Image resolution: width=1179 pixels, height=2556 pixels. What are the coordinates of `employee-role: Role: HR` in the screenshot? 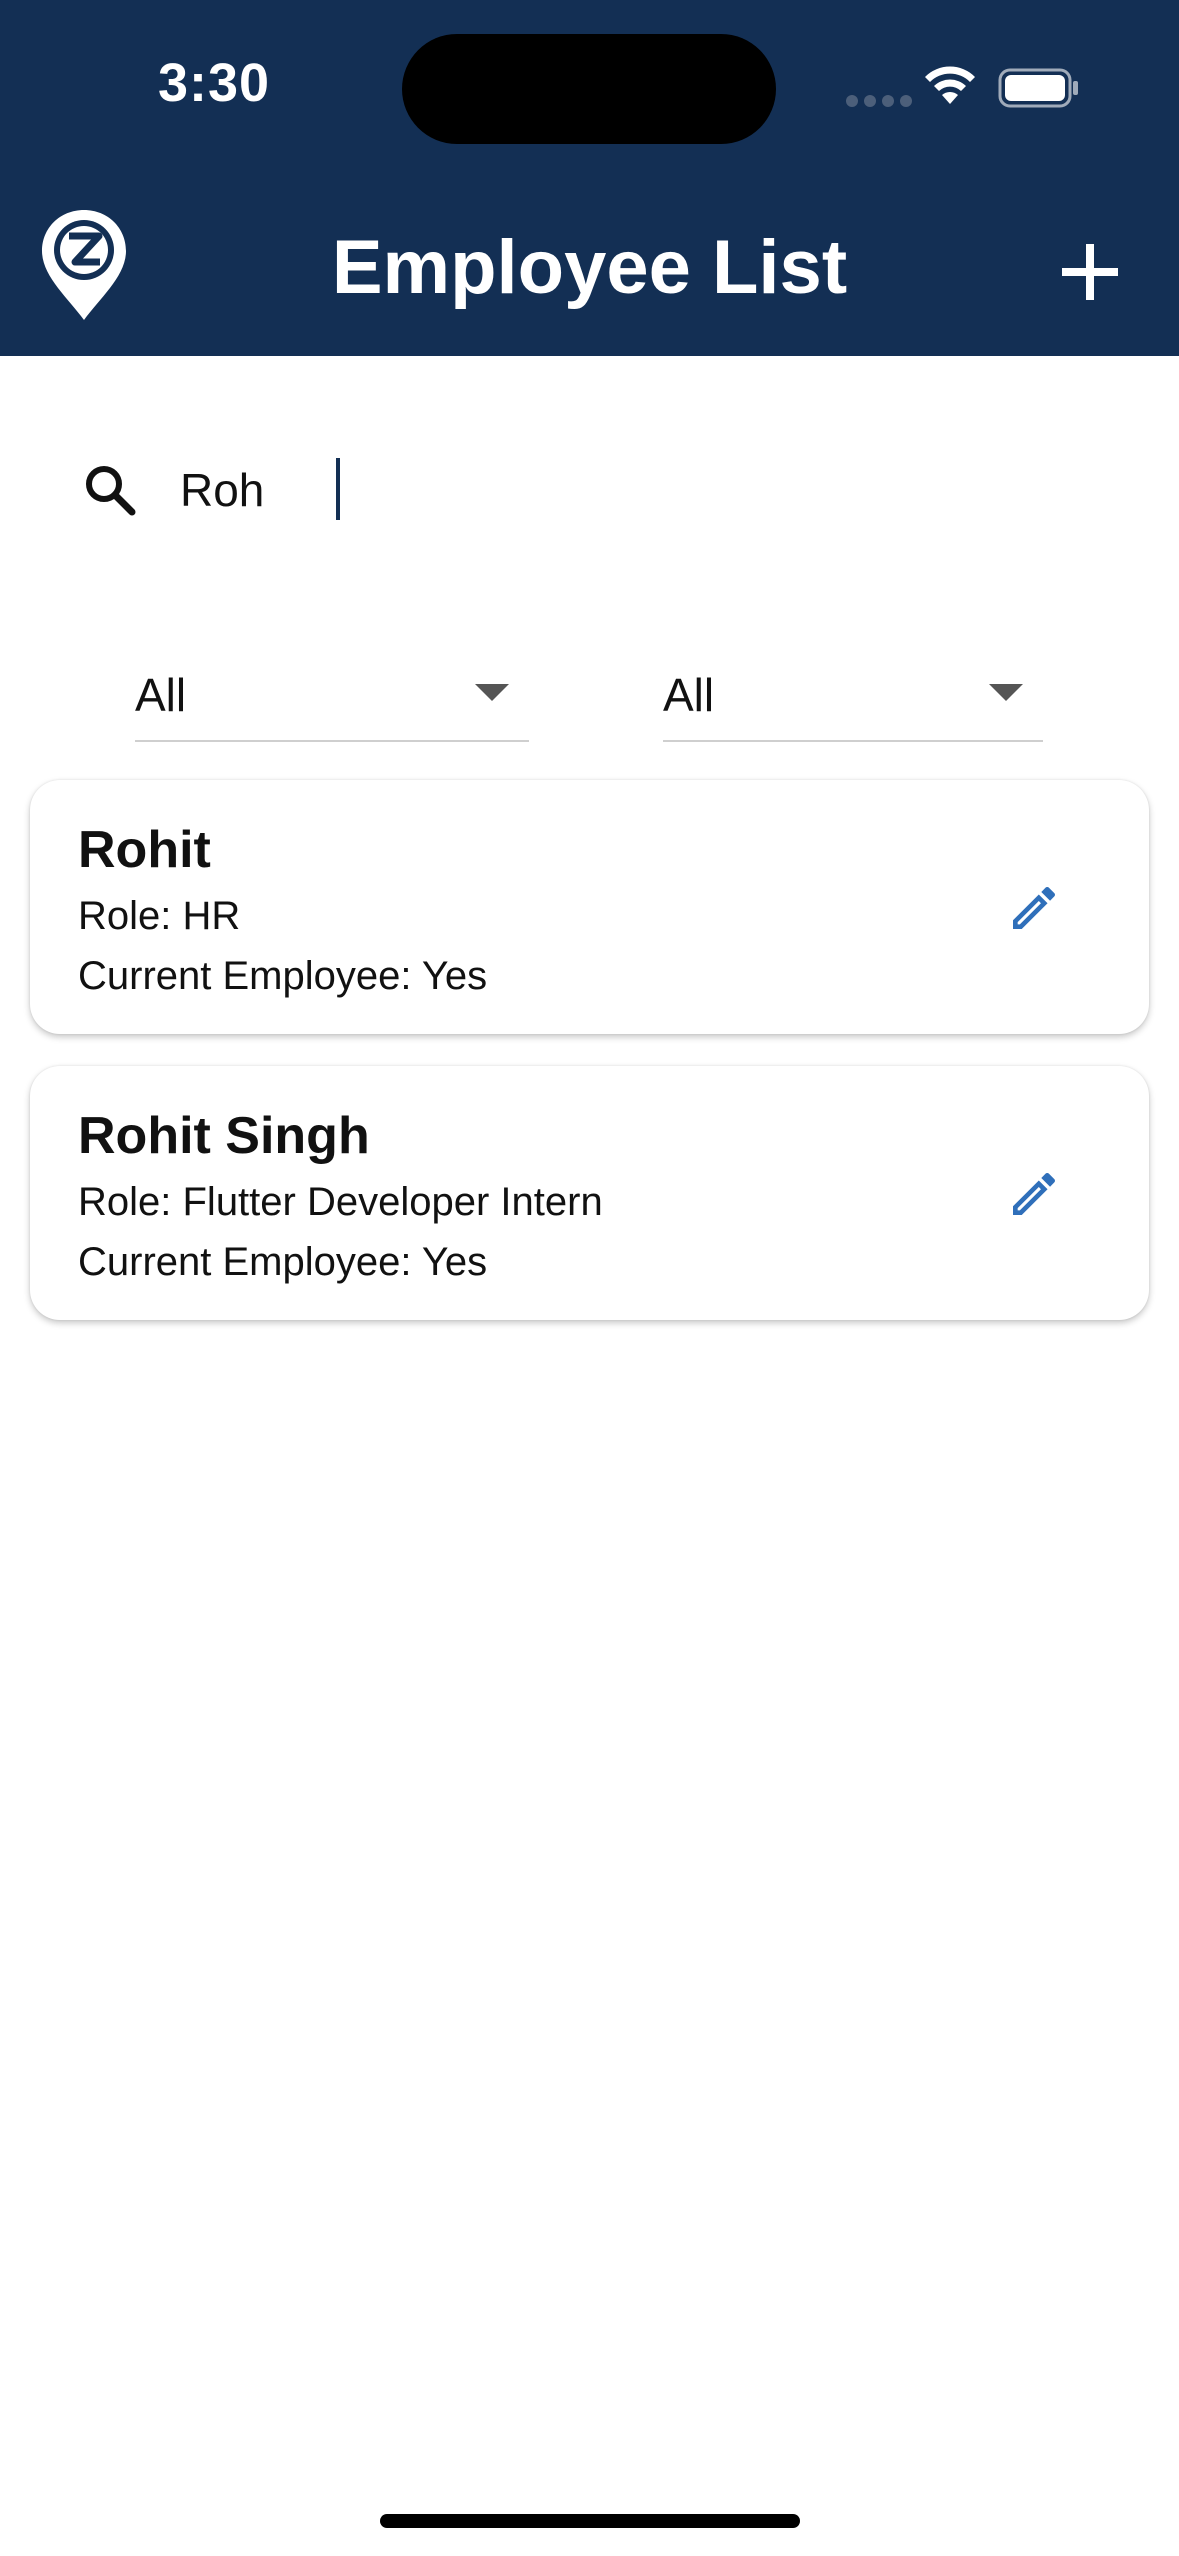 It's located at (159, 916).